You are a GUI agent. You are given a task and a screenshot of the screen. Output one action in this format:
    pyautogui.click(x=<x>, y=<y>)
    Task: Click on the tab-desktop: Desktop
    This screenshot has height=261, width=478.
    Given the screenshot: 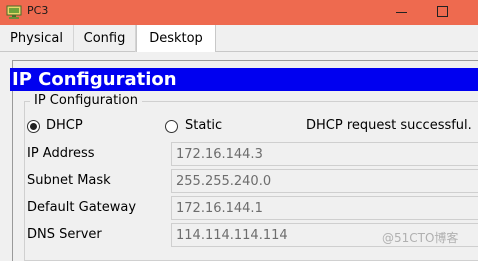 What is the action you would take?
    pyautogui.click(x=176, y=39)
    